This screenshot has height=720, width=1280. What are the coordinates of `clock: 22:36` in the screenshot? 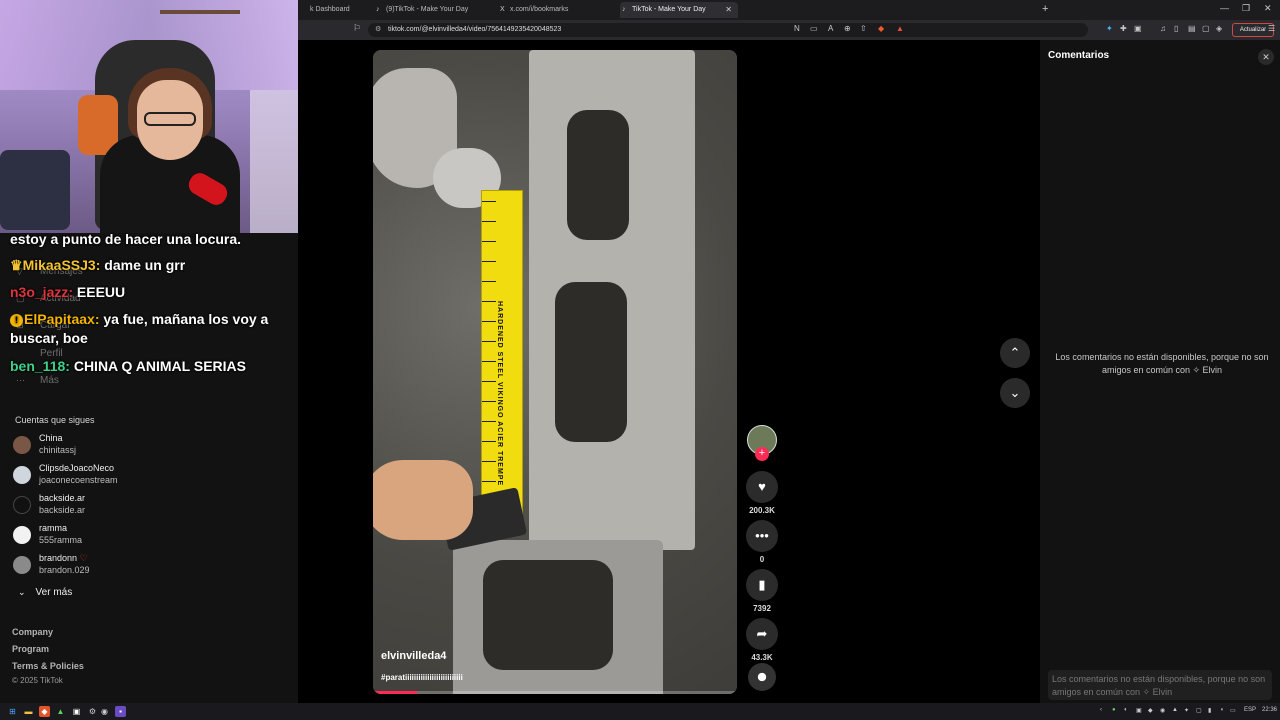 It's located at (1269, 710).